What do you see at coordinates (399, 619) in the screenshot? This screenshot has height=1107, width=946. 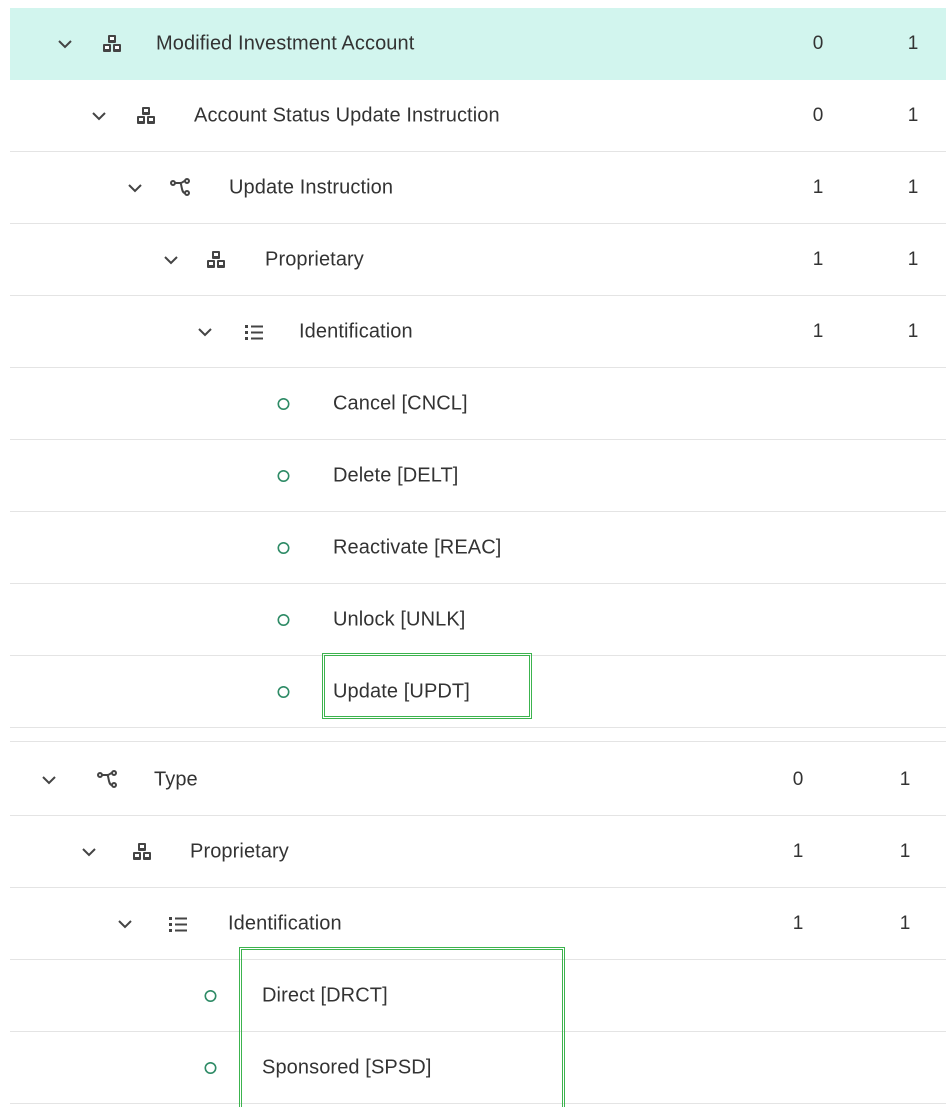 I see `tree-row-label: Unlock [UNLK]` at bounding box center [399, 619].